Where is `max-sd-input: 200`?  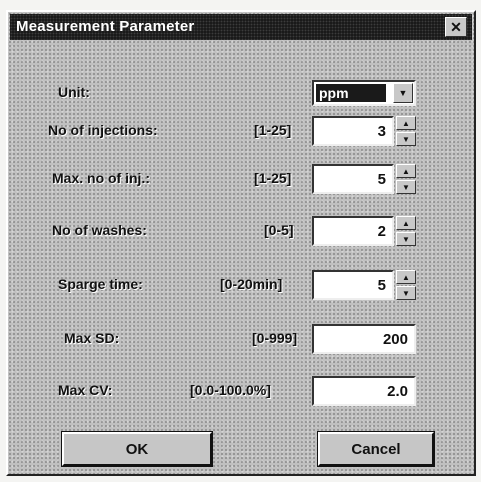
max-sd-input: 200 is located at coordinates (364, 339).